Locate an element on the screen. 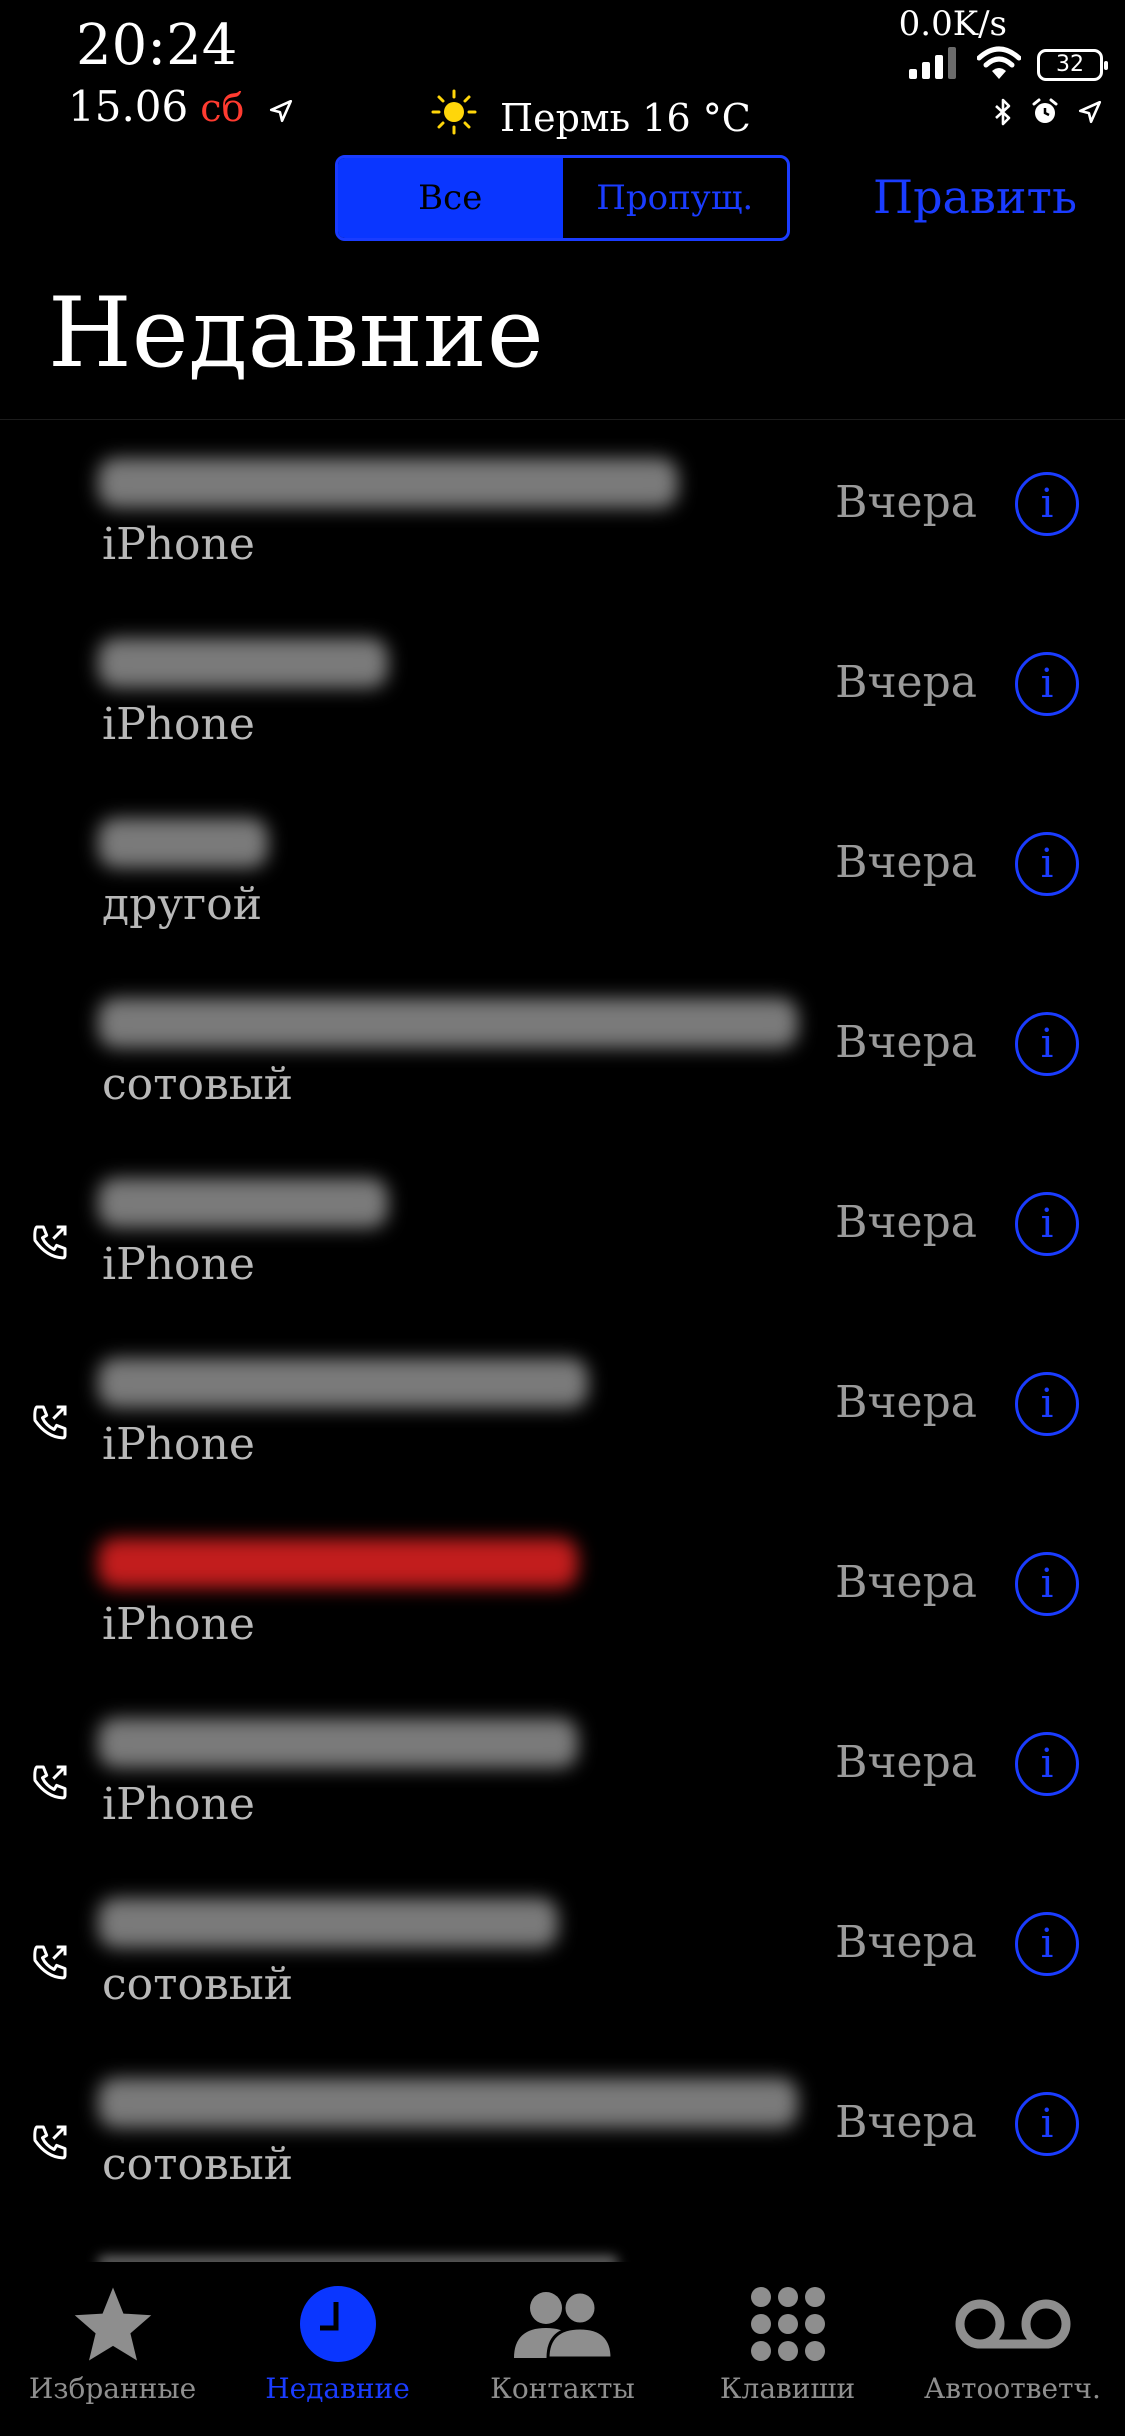  tab-label: Автоответч. is located at coordinates (1012, 2388).